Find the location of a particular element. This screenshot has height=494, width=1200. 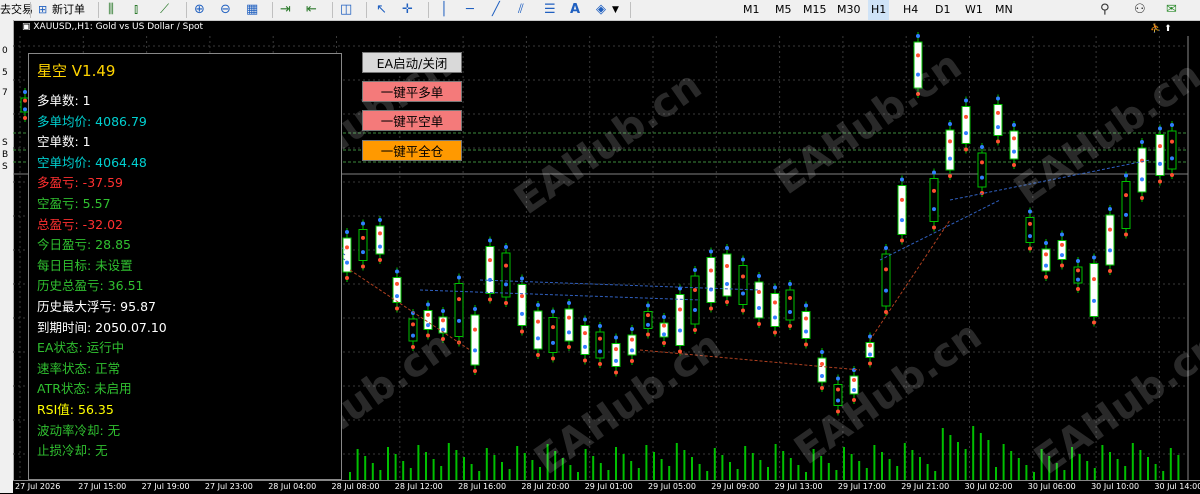

screenshot-icon: ◫ is located at coordinates (346, 10).